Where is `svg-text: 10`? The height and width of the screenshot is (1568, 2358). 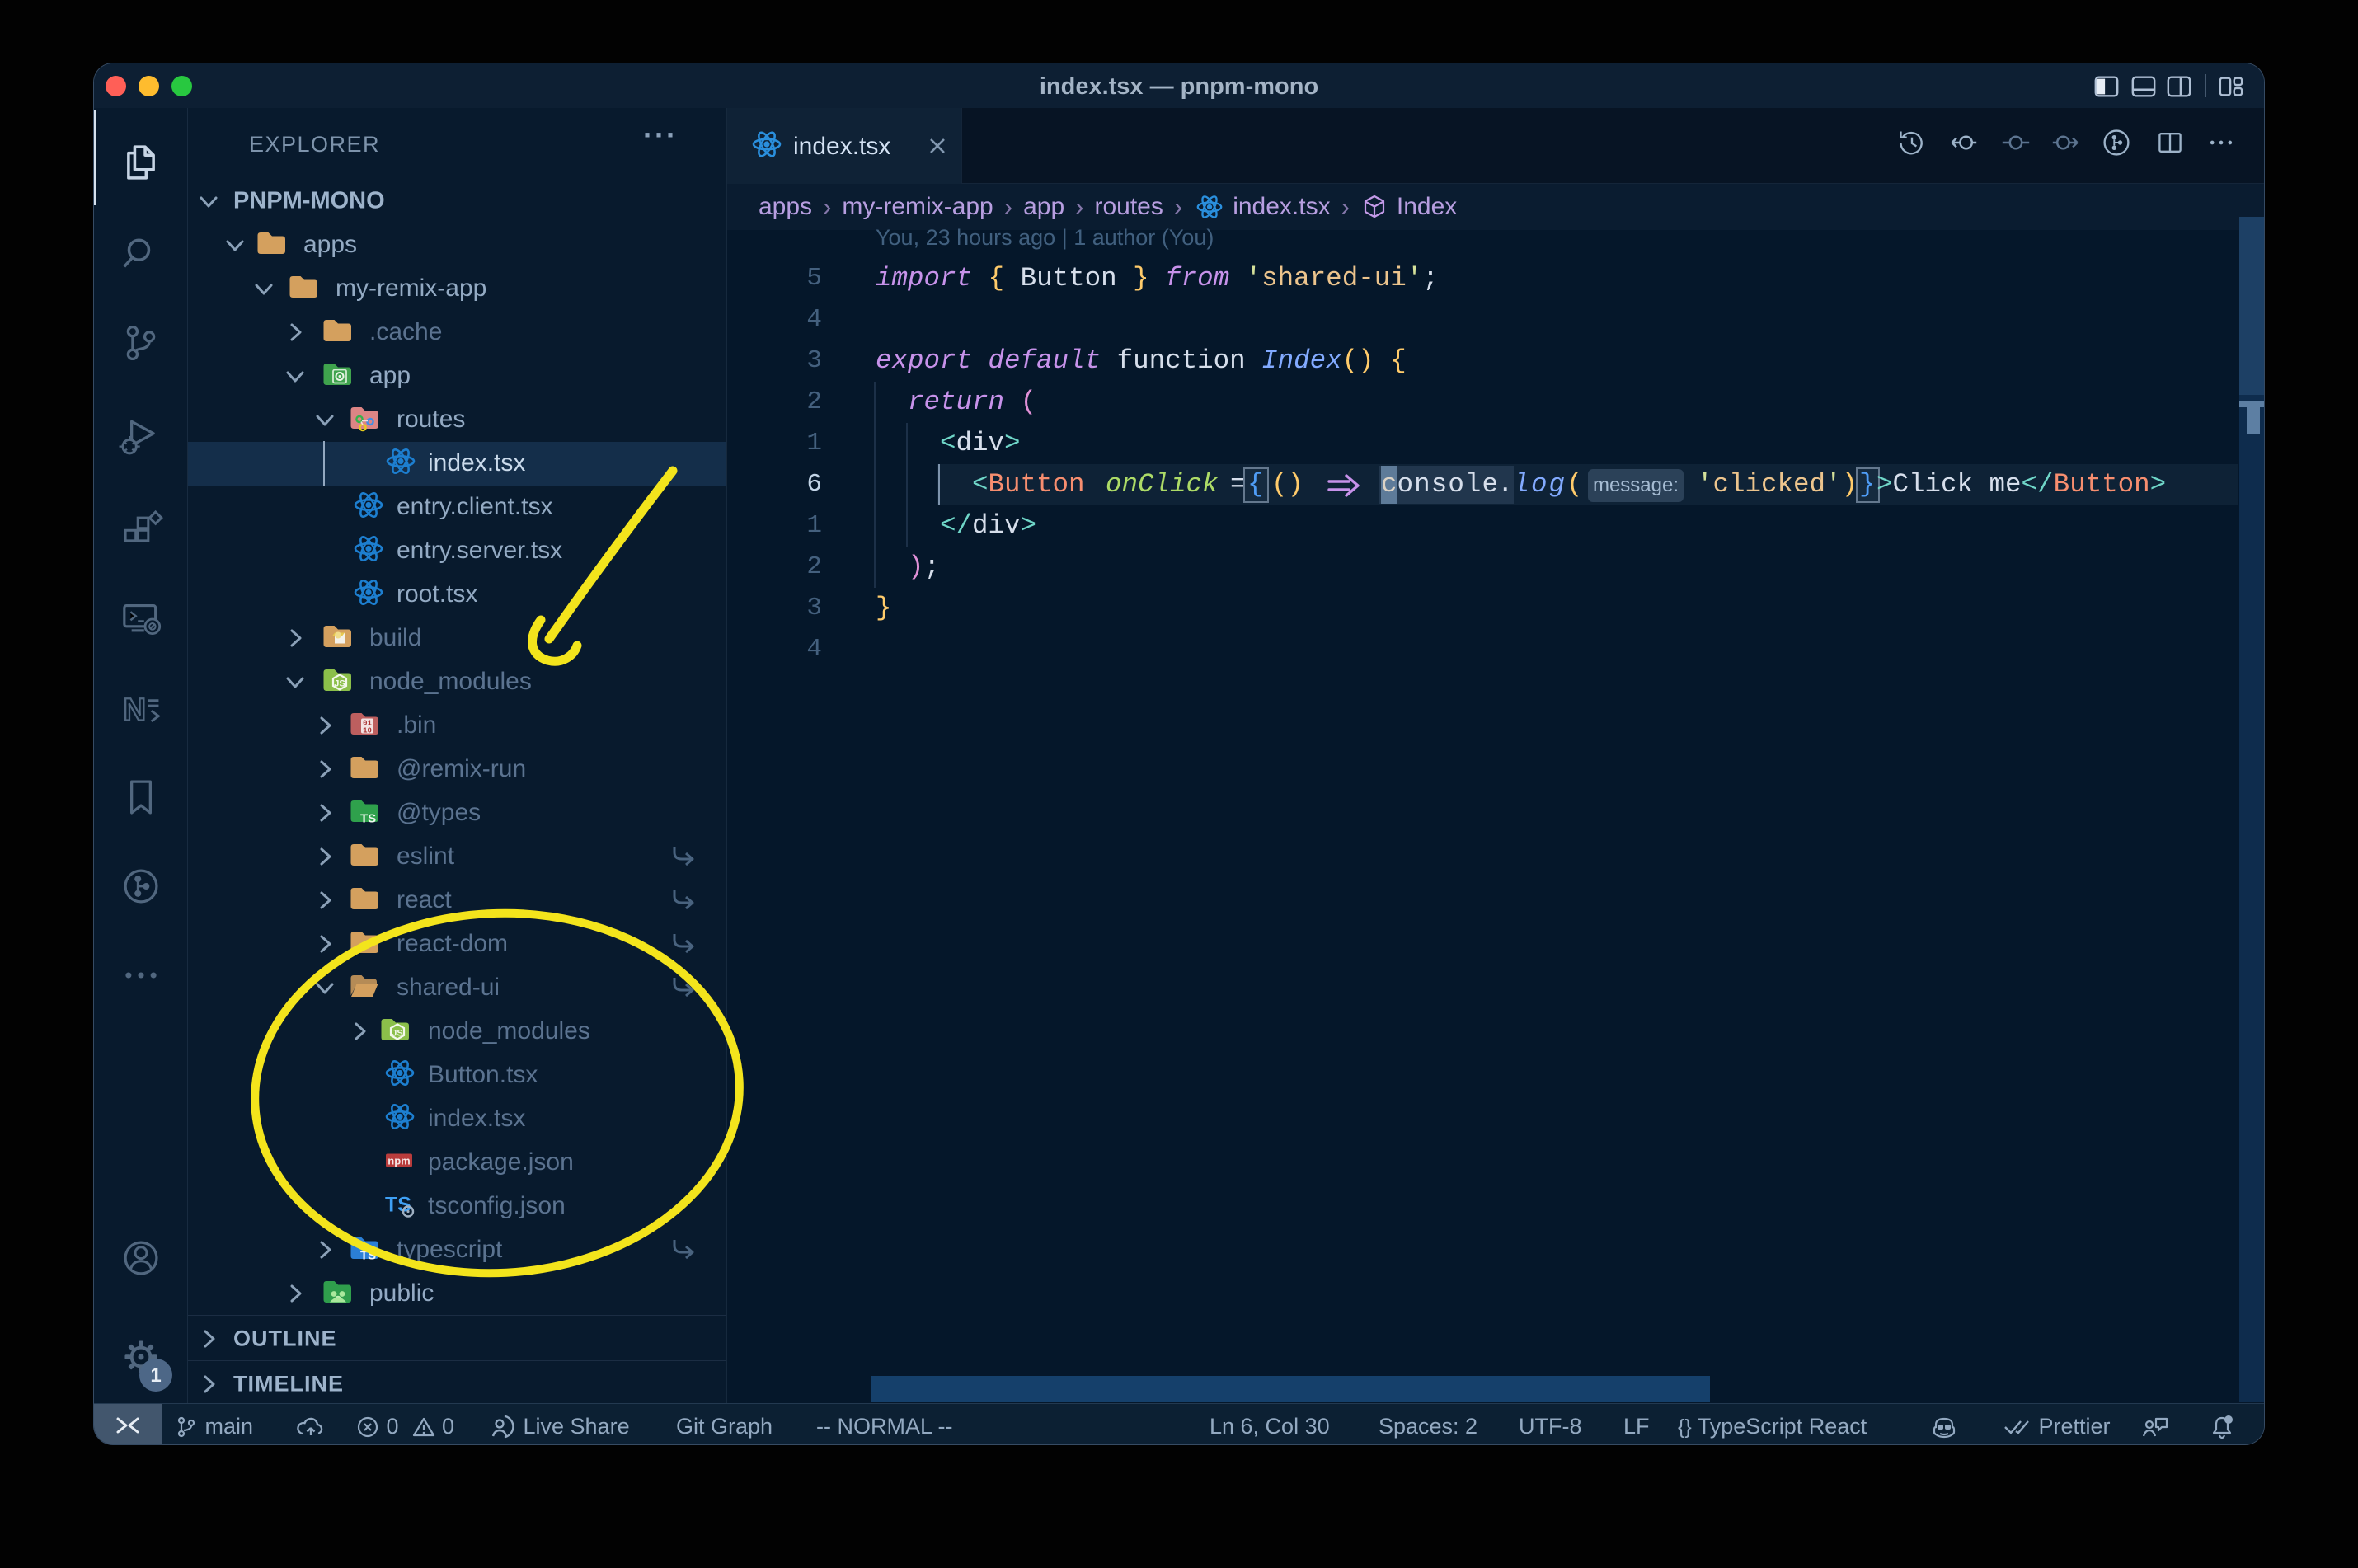 svg-text: 10 is located at coordinates (368, 731).